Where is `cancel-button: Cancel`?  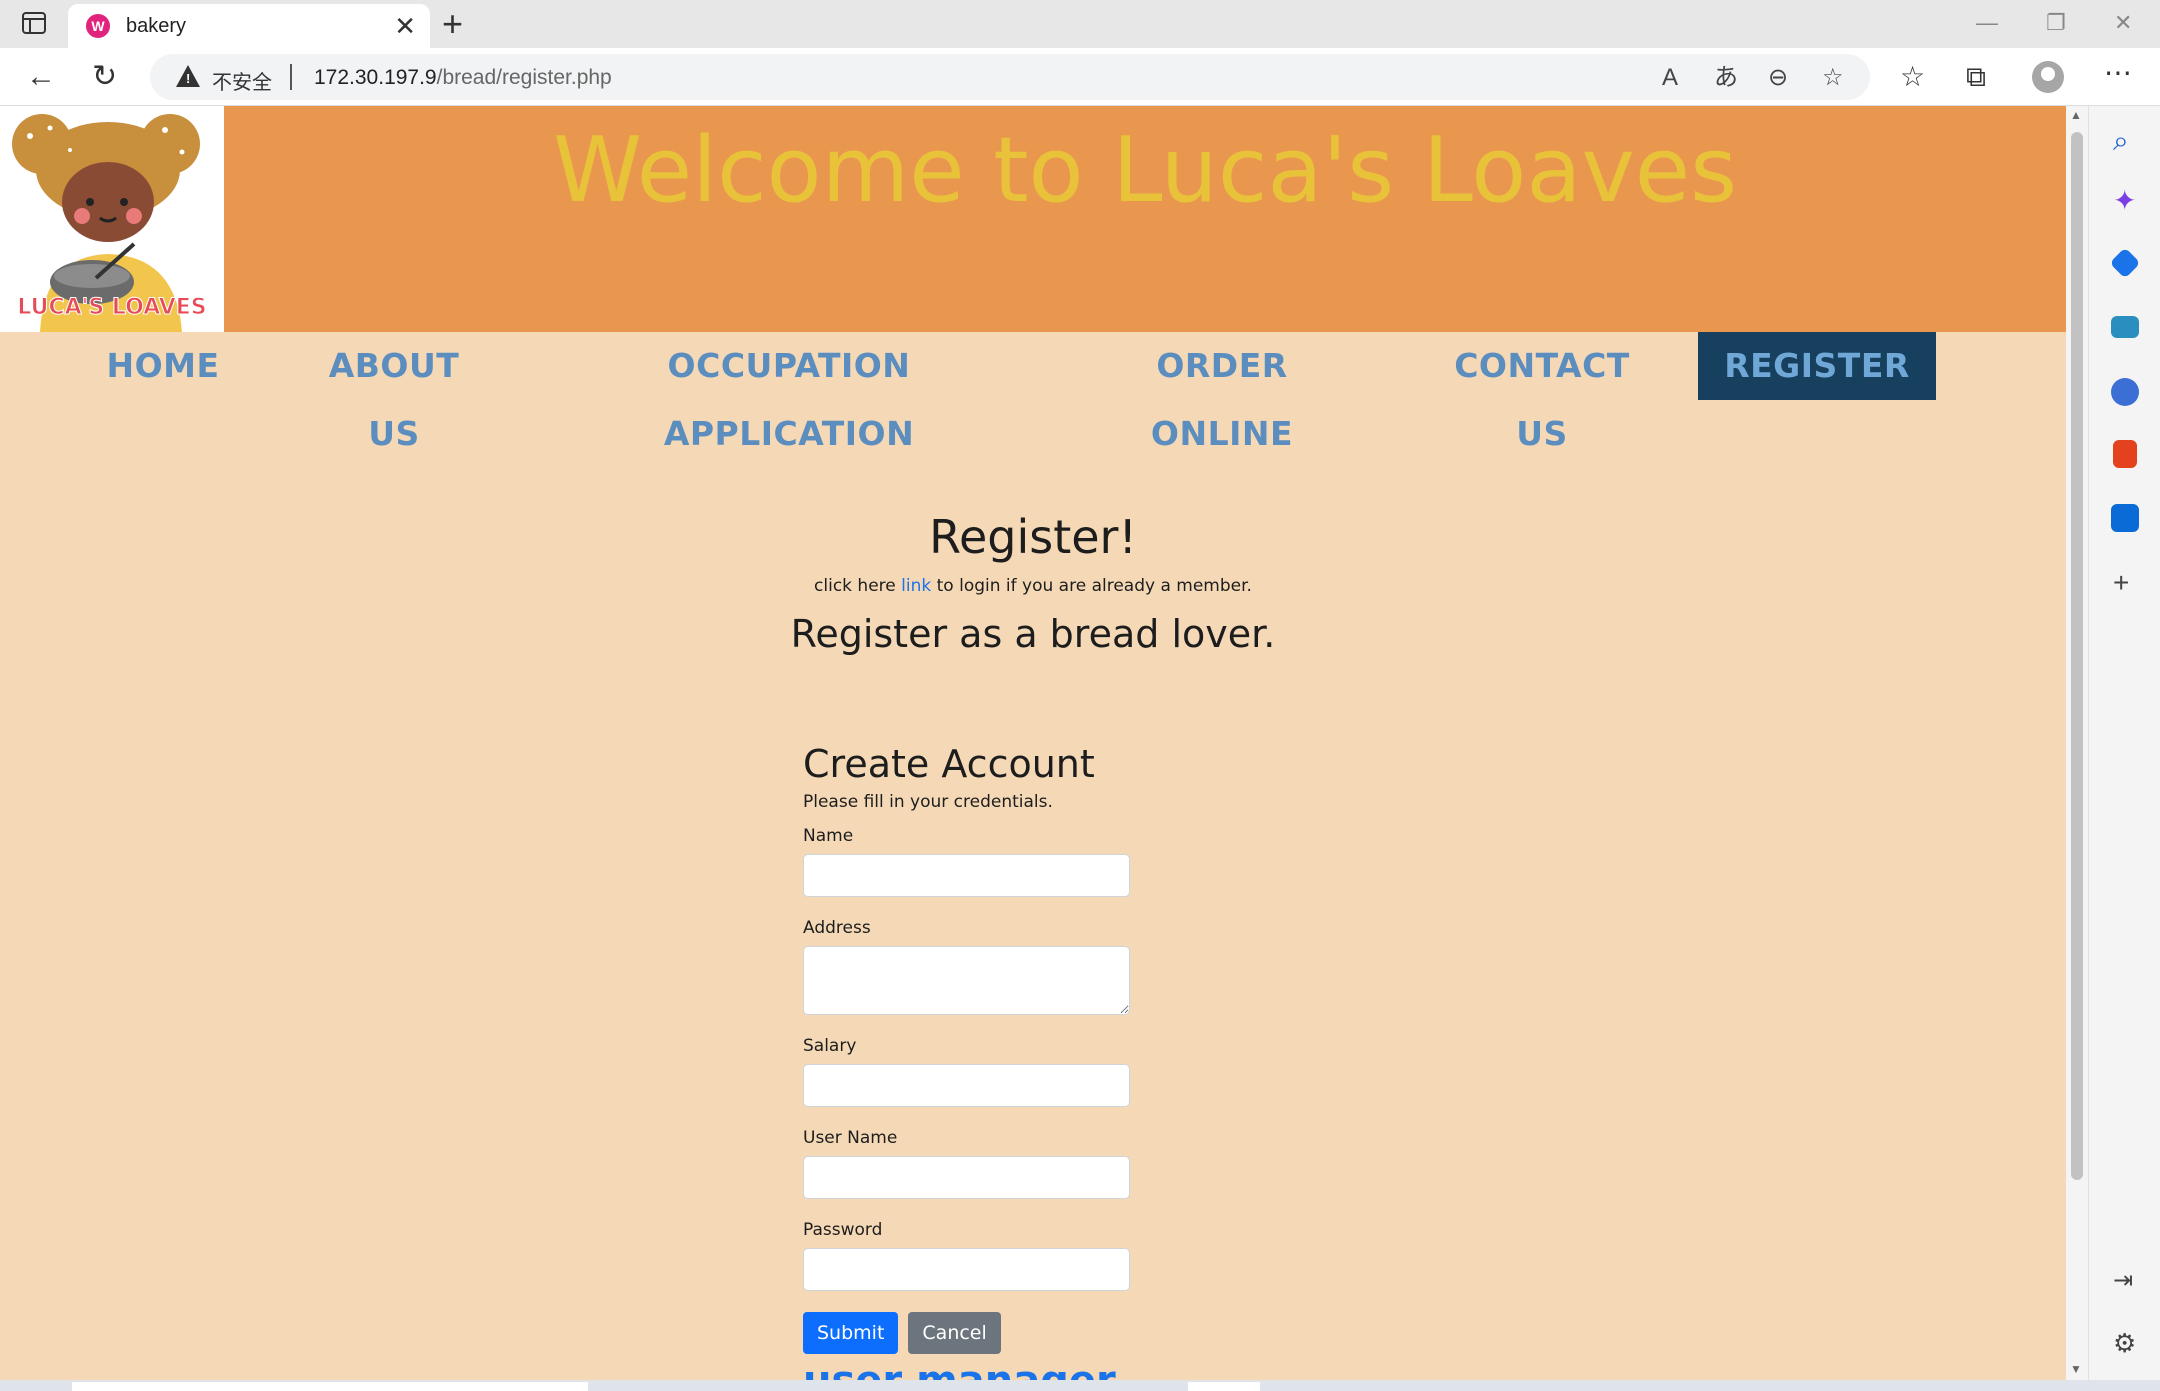
cancel-button: Cancel is located at coordinates (954, 1333).